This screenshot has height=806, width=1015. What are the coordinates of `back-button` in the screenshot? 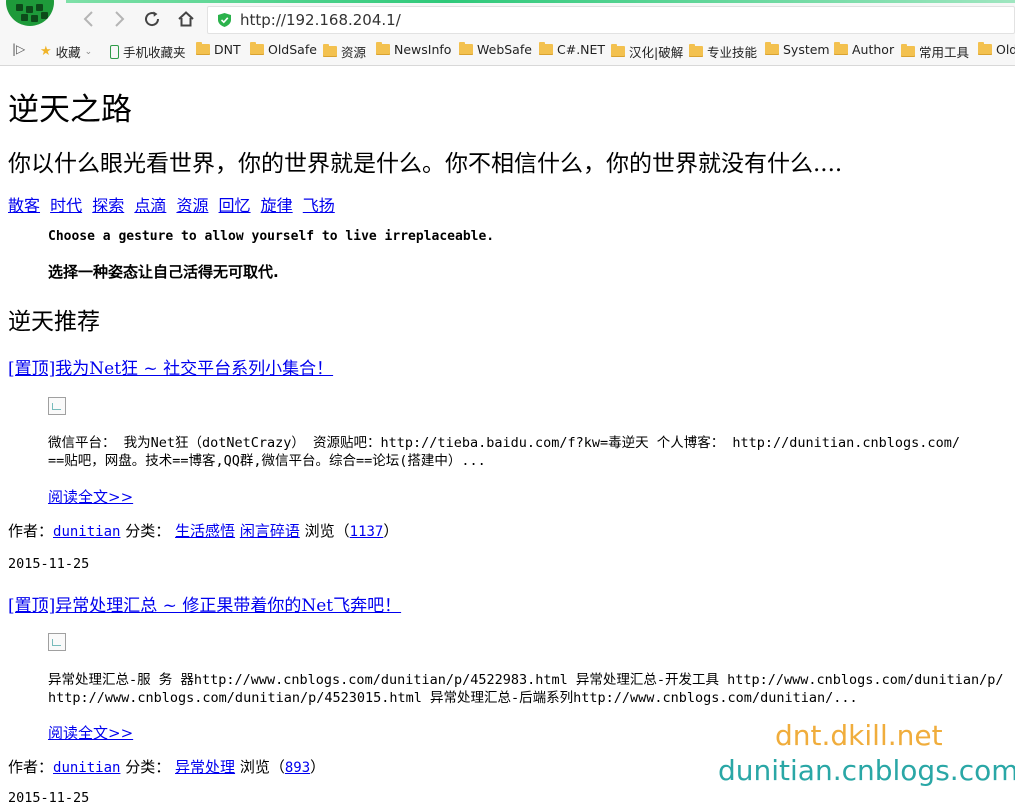 It's located at (89, 19).